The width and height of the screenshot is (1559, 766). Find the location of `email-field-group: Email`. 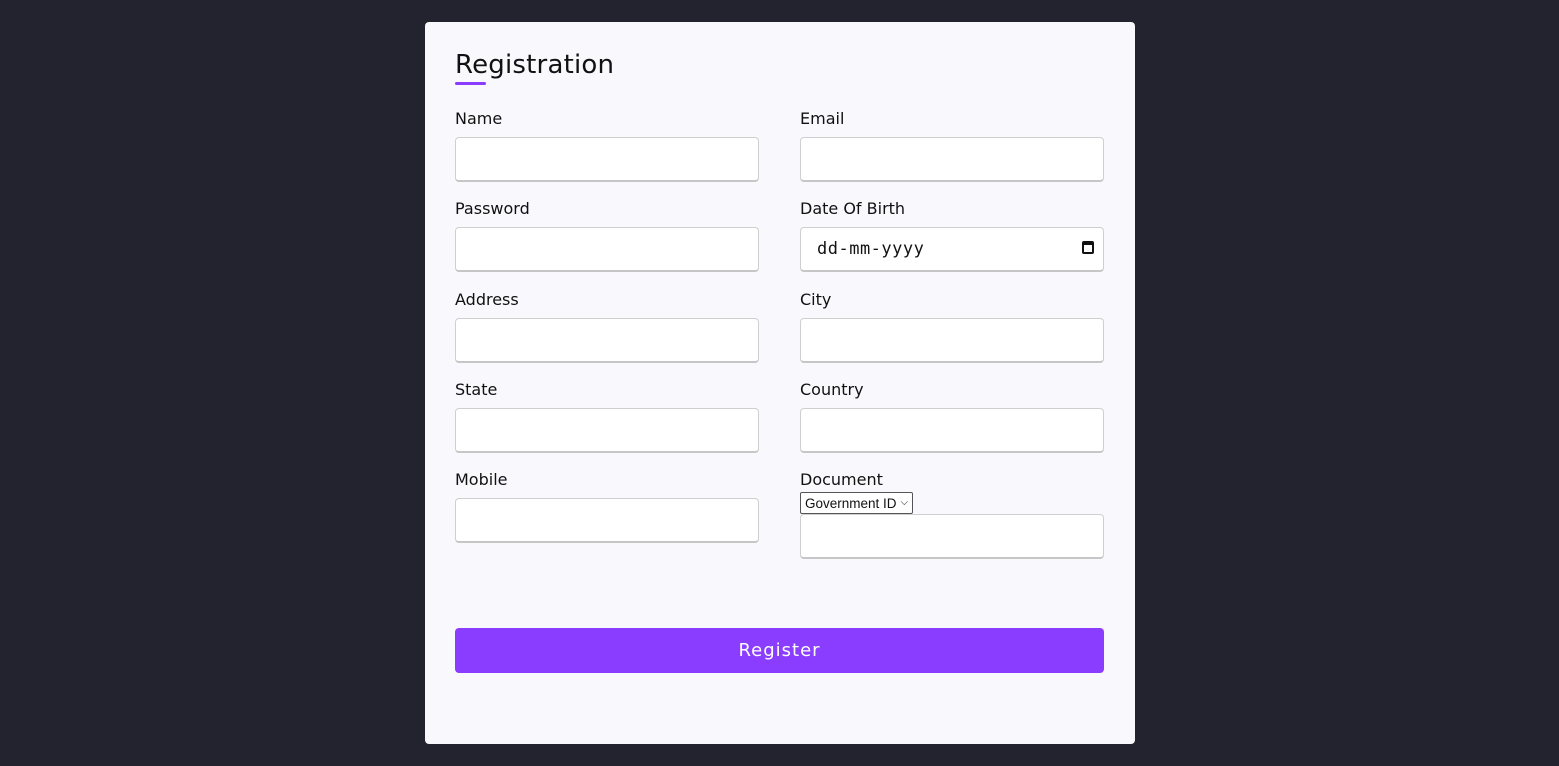

email-field-group: Email is located at coordinates (952, 145).